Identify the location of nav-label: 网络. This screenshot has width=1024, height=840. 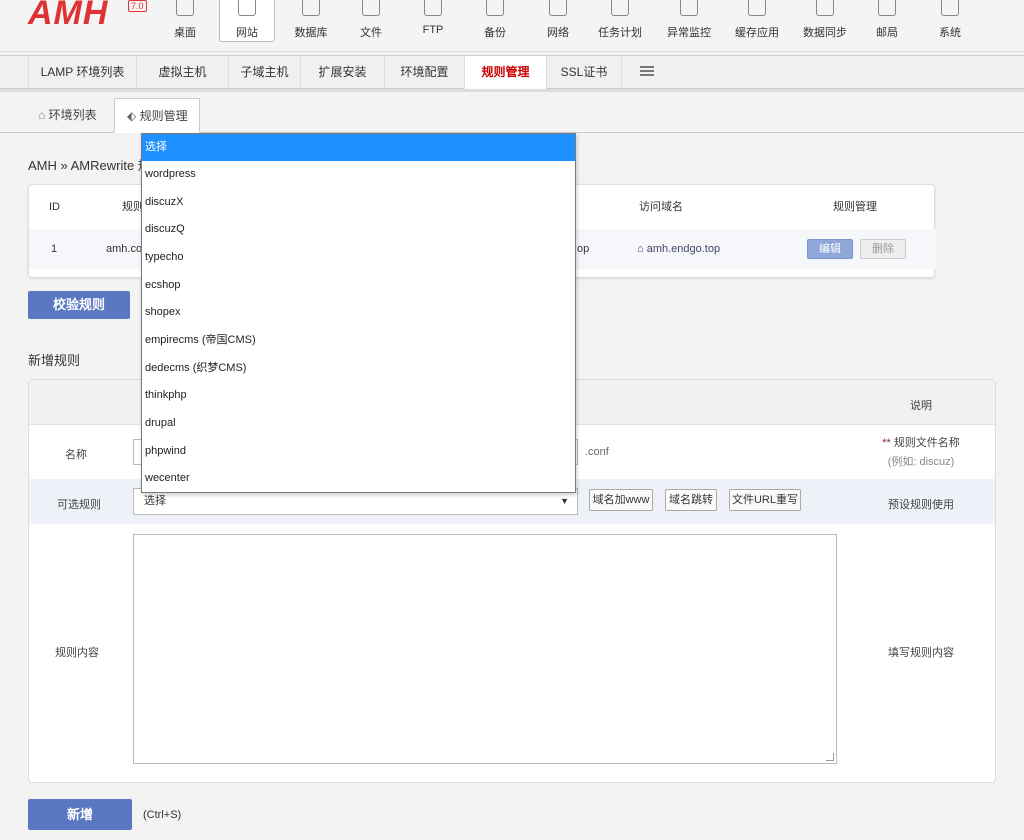
(558, 33).